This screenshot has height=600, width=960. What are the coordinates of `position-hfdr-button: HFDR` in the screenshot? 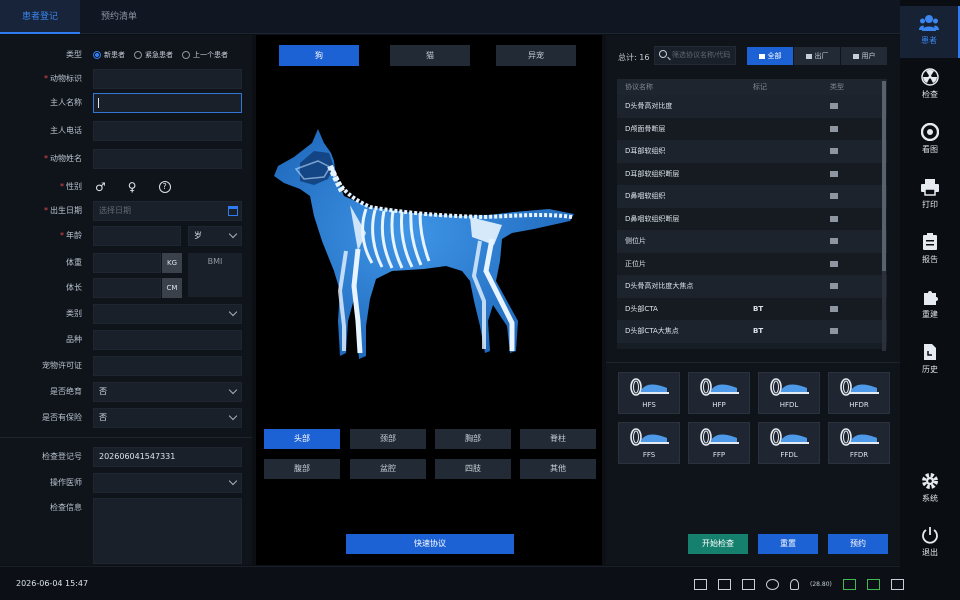 It's located at (859, 393).